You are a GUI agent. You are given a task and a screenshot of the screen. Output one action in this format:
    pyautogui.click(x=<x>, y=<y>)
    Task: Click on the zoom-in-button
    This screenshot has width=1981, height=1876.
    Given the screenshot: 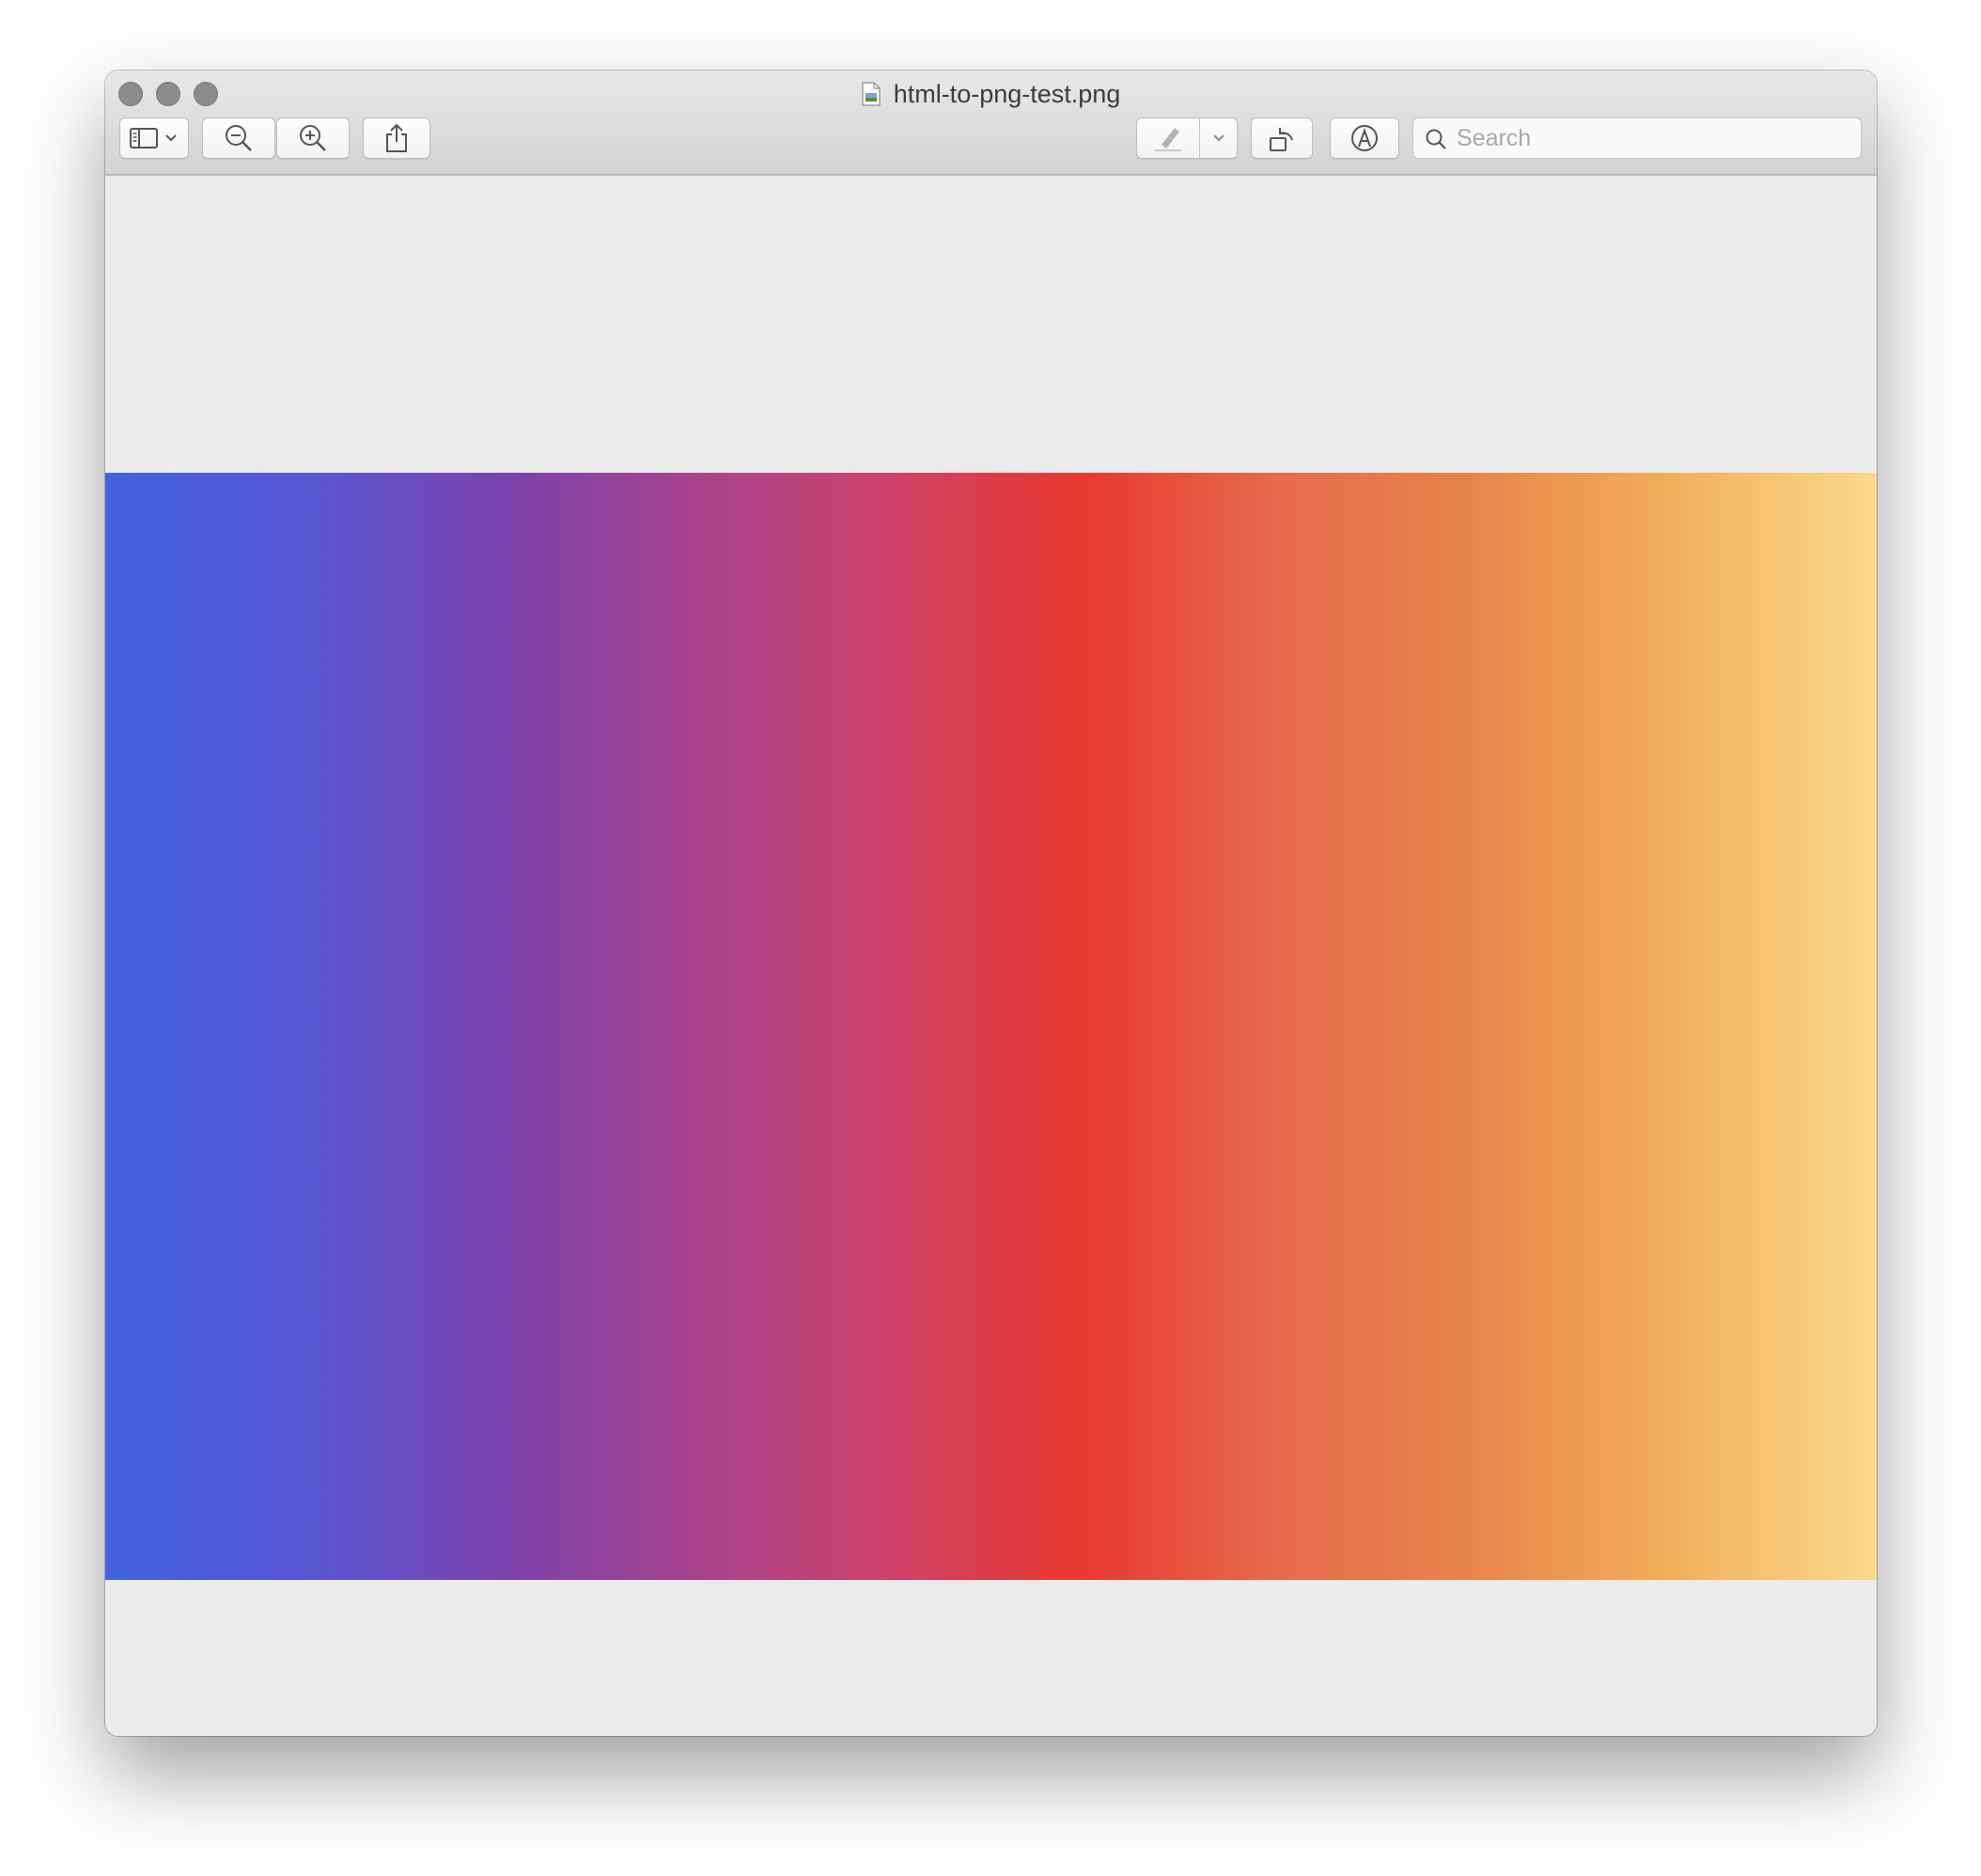 What is the action you would take?
    pyautogui.click(x=313, y=138)
    